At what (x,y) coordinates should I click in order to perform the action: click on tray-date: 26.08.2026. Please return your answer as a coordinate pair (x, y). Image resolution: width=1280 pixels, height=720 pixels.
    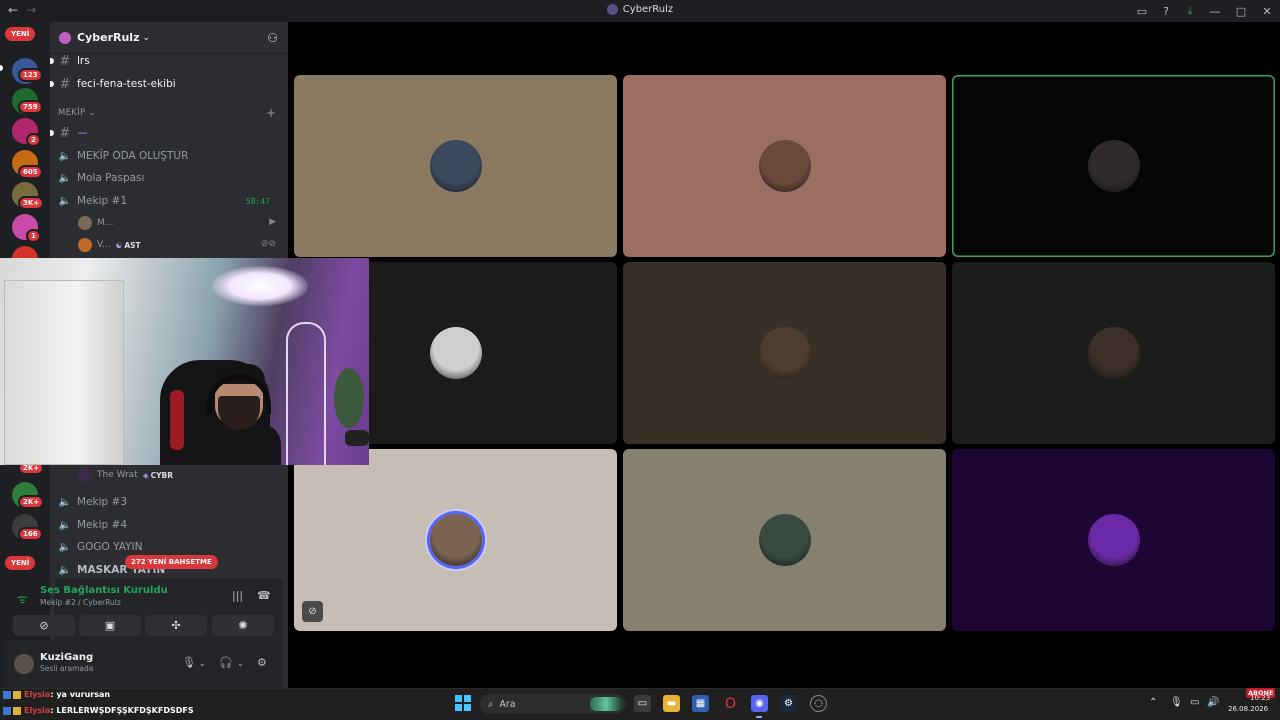
    Looking at the image, I should click on (1248, 709).